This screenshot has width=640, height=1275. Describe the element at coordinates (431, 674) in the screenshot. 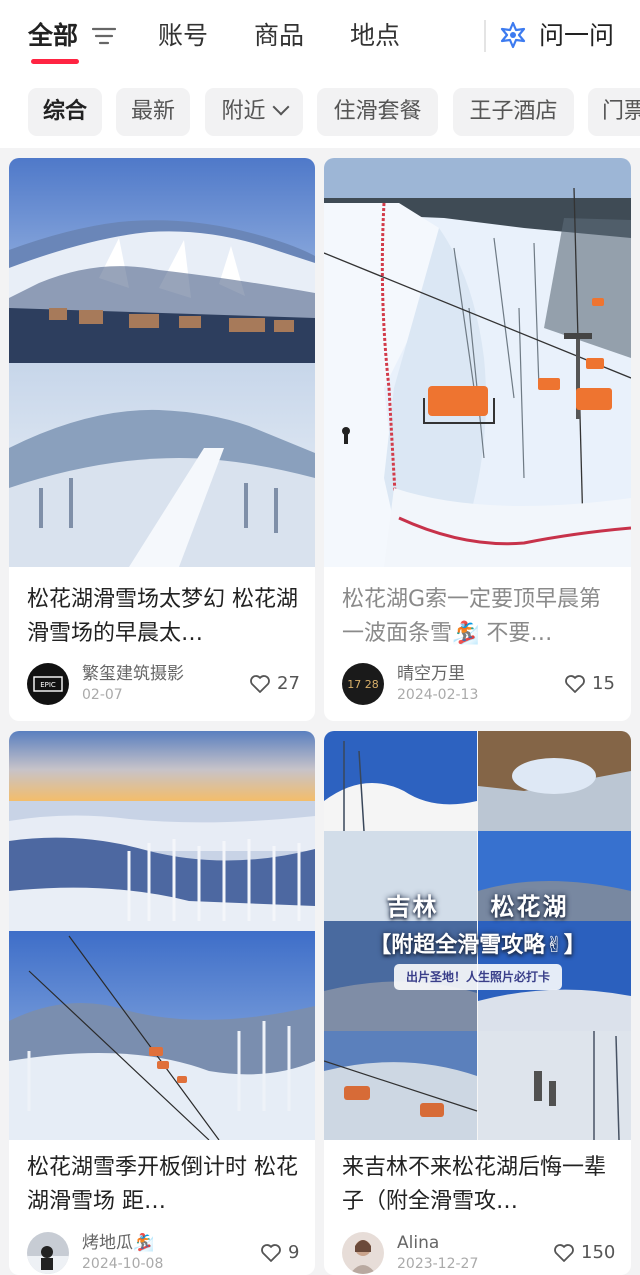

I see `author-name: 晴空万里` at that location.